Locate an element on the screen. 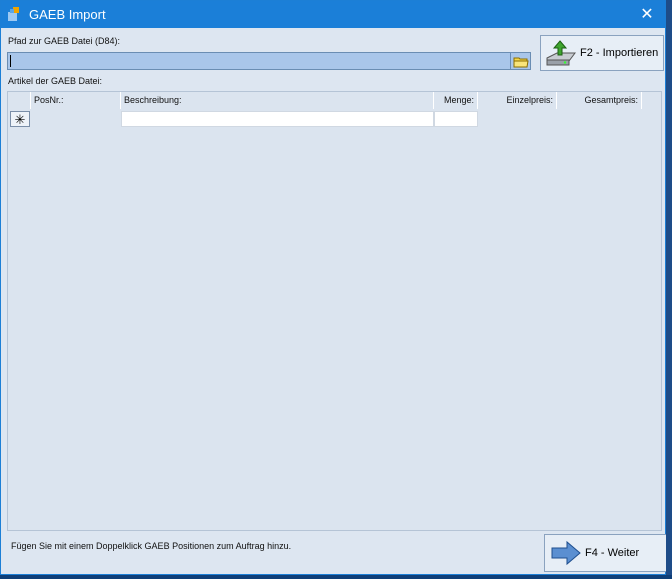  arrow-right-icon is located at coordinates (566, 553).